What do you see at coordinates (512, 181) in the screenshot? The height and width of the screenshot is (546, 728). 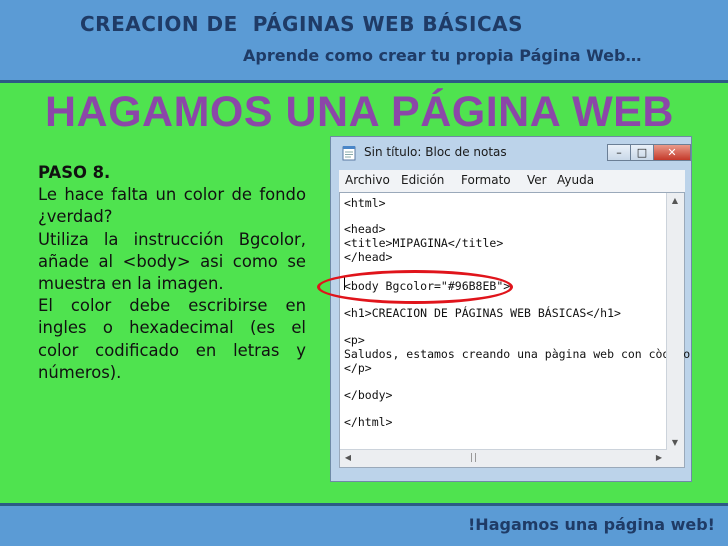 I see `menu-bar: Archivo Edición Formato Ver Ayuda` at bounding box center [512, 181].